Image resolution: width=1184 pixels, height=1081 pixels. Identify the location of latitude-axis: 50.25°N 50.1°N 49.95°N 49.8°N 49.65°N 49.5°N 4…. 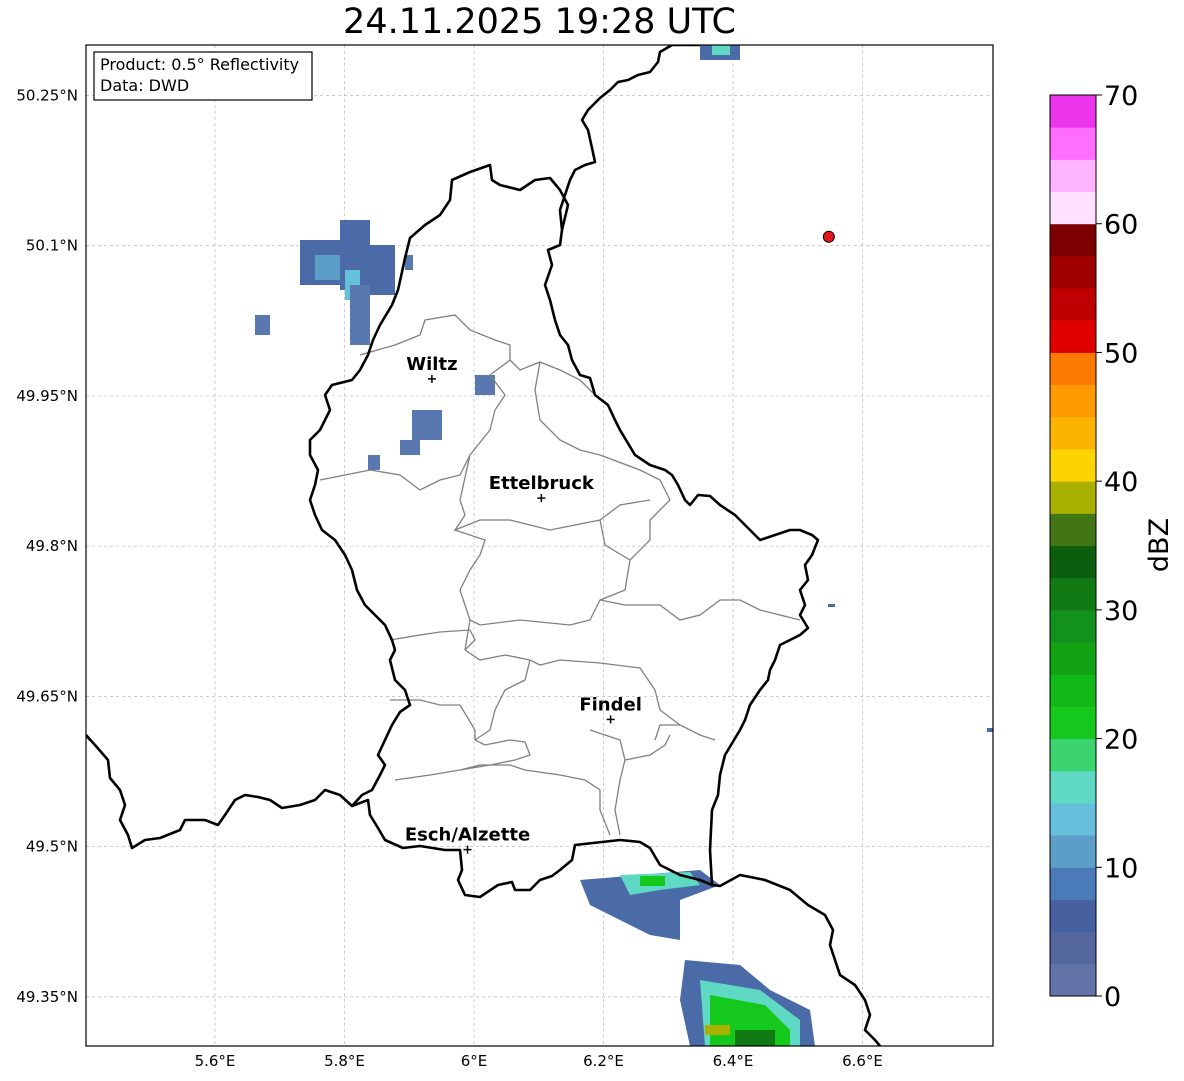
(47, 546).